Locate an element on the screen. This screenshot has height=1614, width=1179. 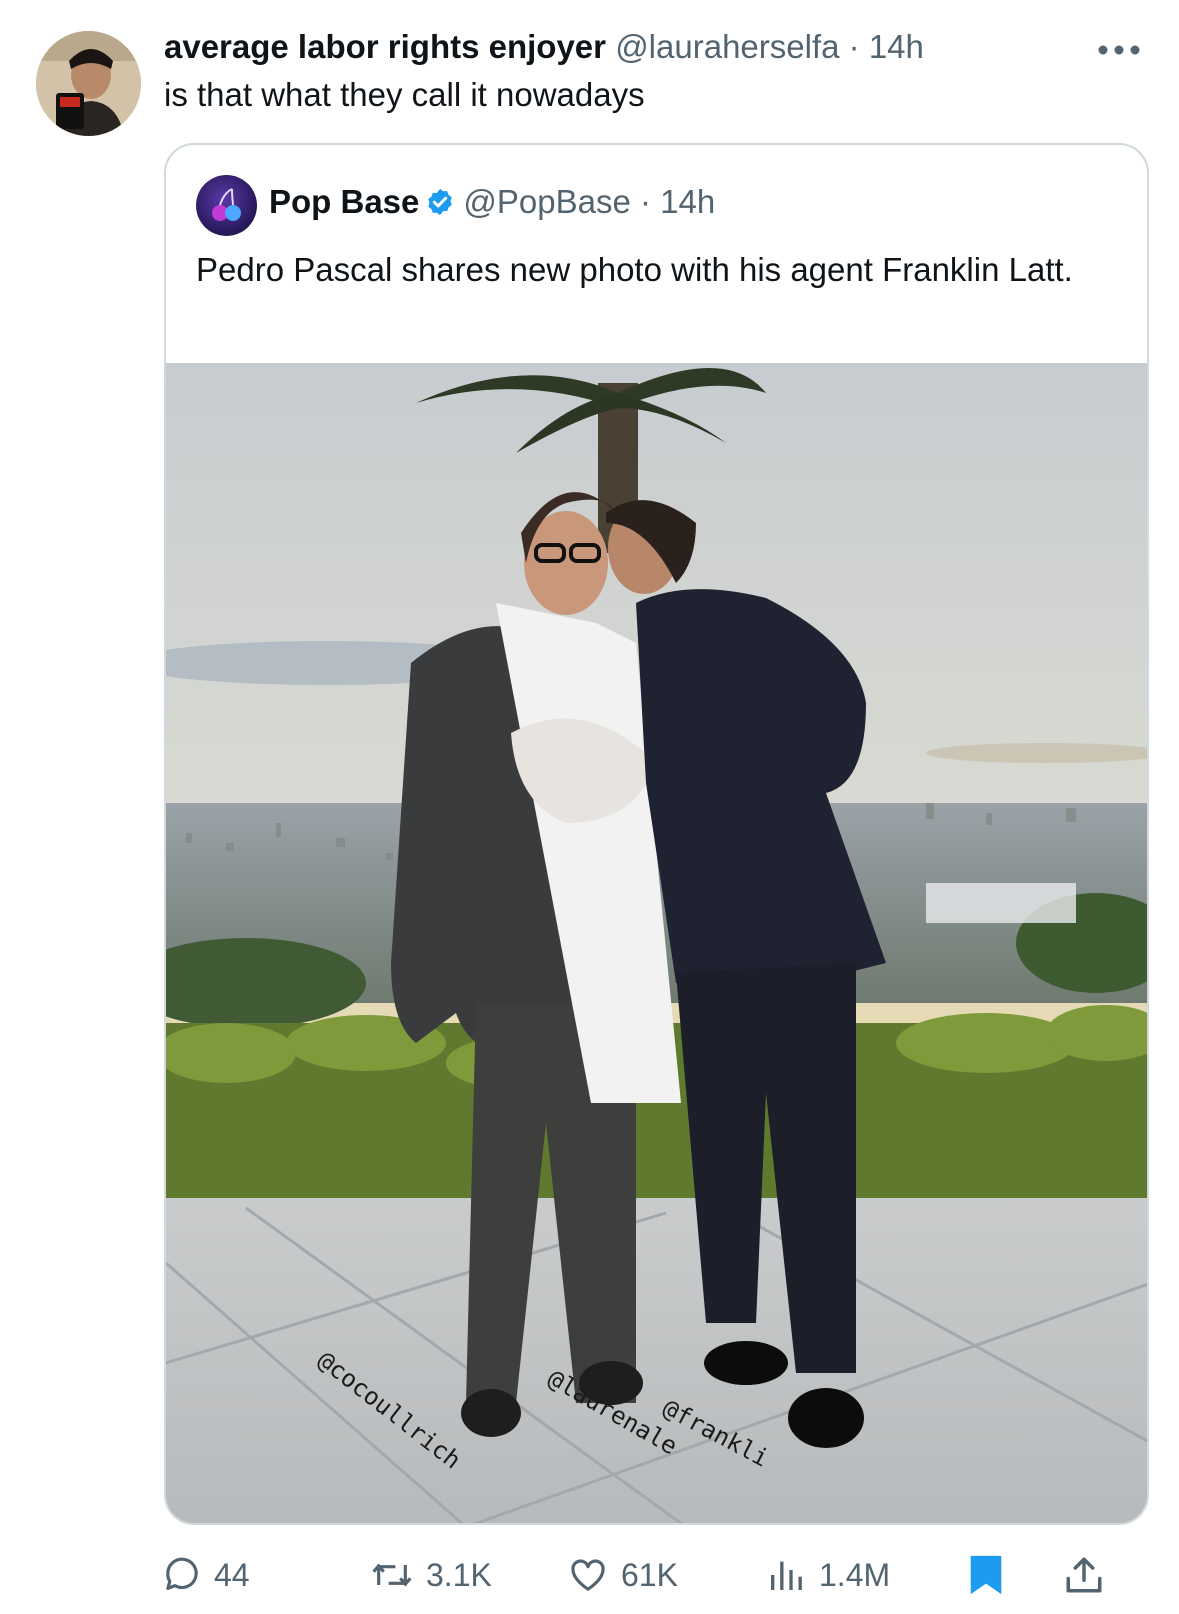
share-icon is located at coordinates (1084, 1575).